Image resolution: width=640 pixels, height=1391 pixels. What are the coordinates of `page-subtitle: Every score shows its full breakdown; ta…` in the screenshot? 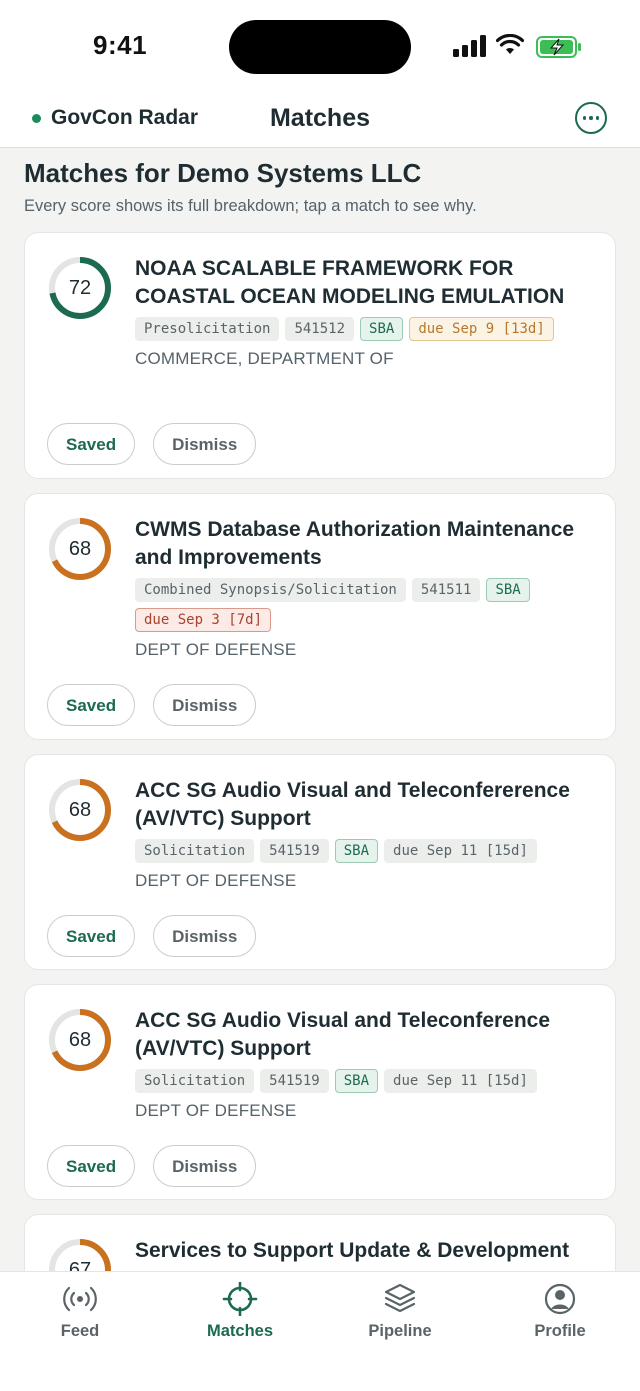 It's located at (250, 206).